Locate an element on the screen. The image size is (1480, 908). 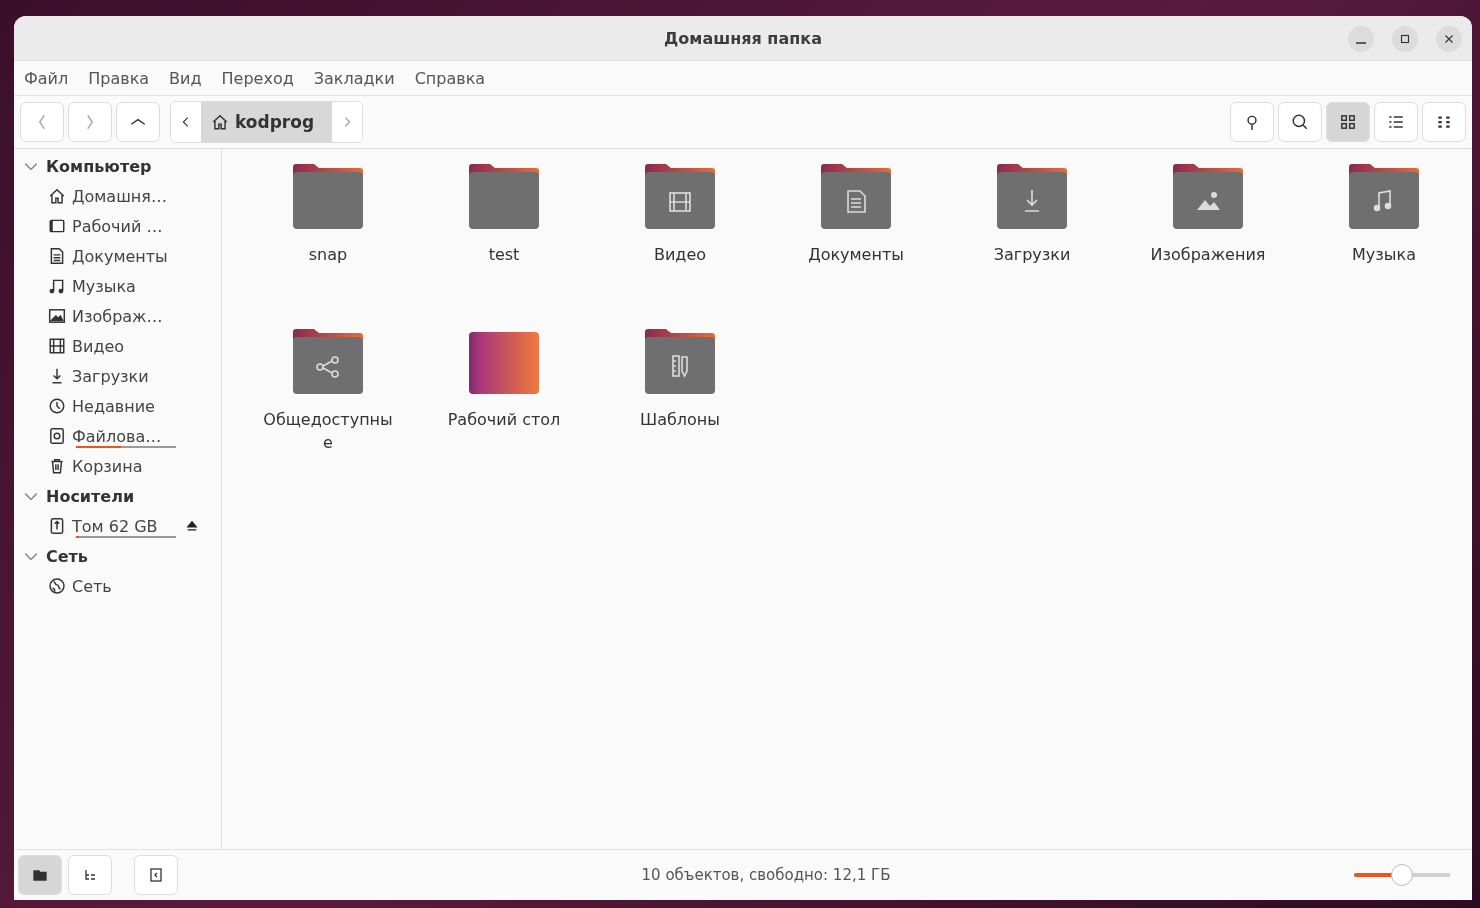
section-title: Носители is located at coordinates (90, 496).